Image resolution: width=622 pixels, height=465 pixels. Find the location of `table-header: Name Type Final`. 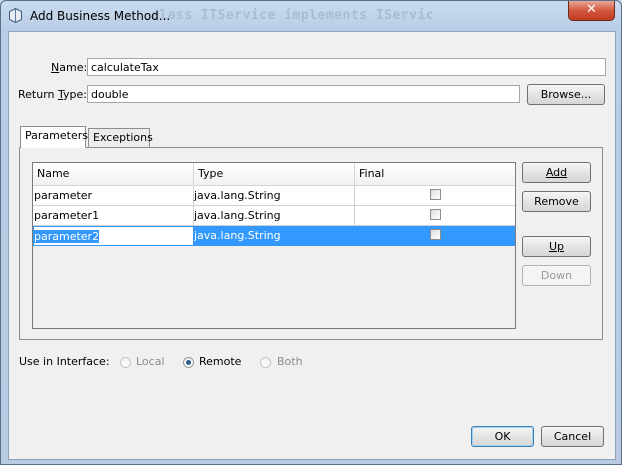

table-header: Name Type Final is located at coordinates (274, 174).